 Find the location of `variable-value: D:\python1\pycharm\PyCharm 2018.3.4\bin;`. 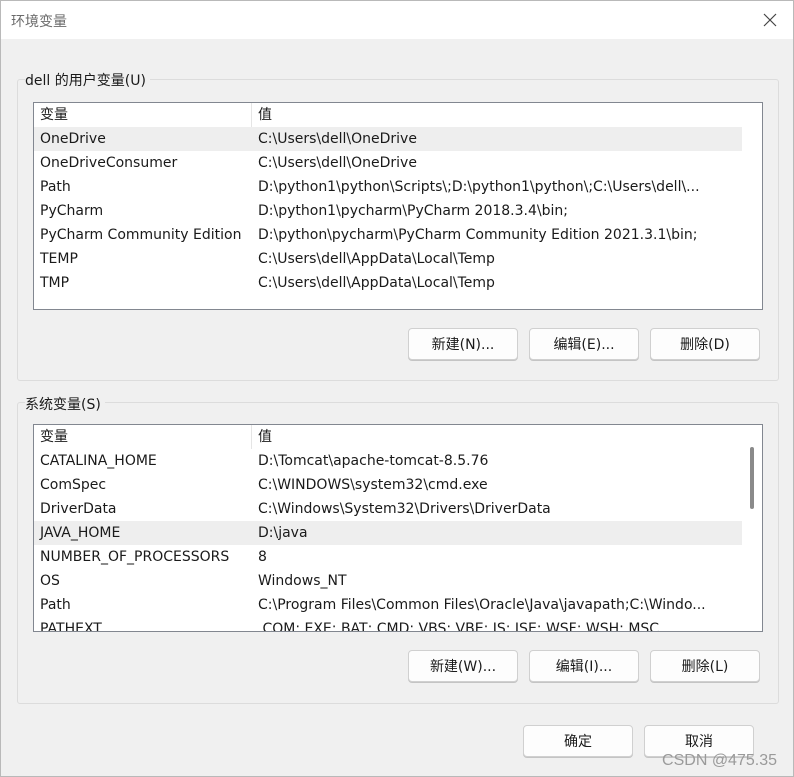

variable-value: D:\python1\pycharm\PyCharm 2018.3.4\bin; is located at coordinates (413, 211).